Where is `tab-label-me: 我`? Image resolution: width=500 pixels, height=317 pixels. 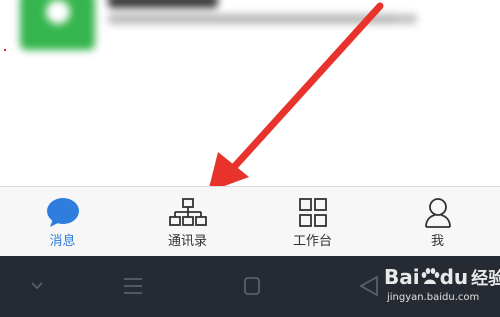
tab-label-me: 我 is located at coordinates (437, 241).